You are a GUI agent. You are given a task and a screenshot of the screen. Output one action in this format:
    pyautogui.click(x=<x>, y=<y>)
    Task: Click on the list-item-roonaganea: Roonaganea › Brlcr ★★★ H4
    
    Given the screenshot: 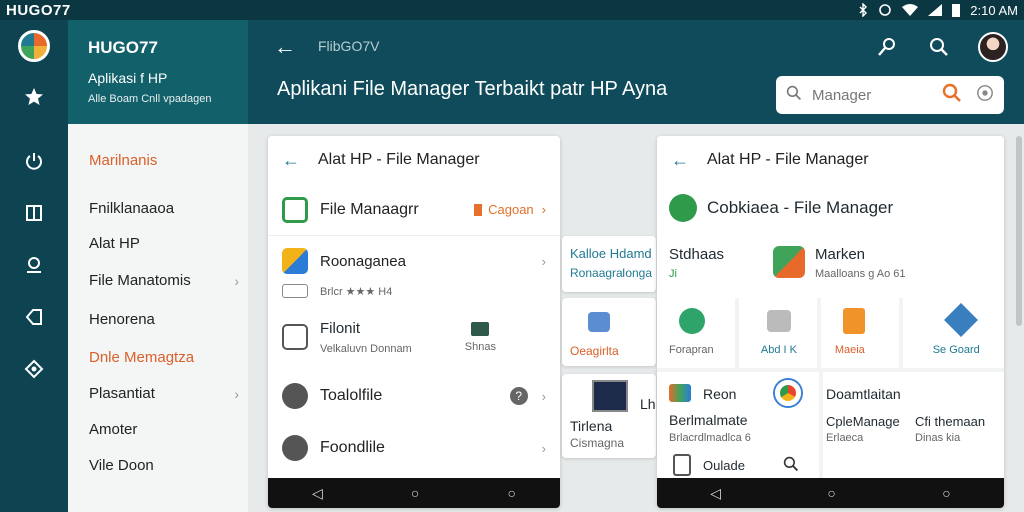 What is the action you would take?
    pyautogui.click(x=414, y=271)
    